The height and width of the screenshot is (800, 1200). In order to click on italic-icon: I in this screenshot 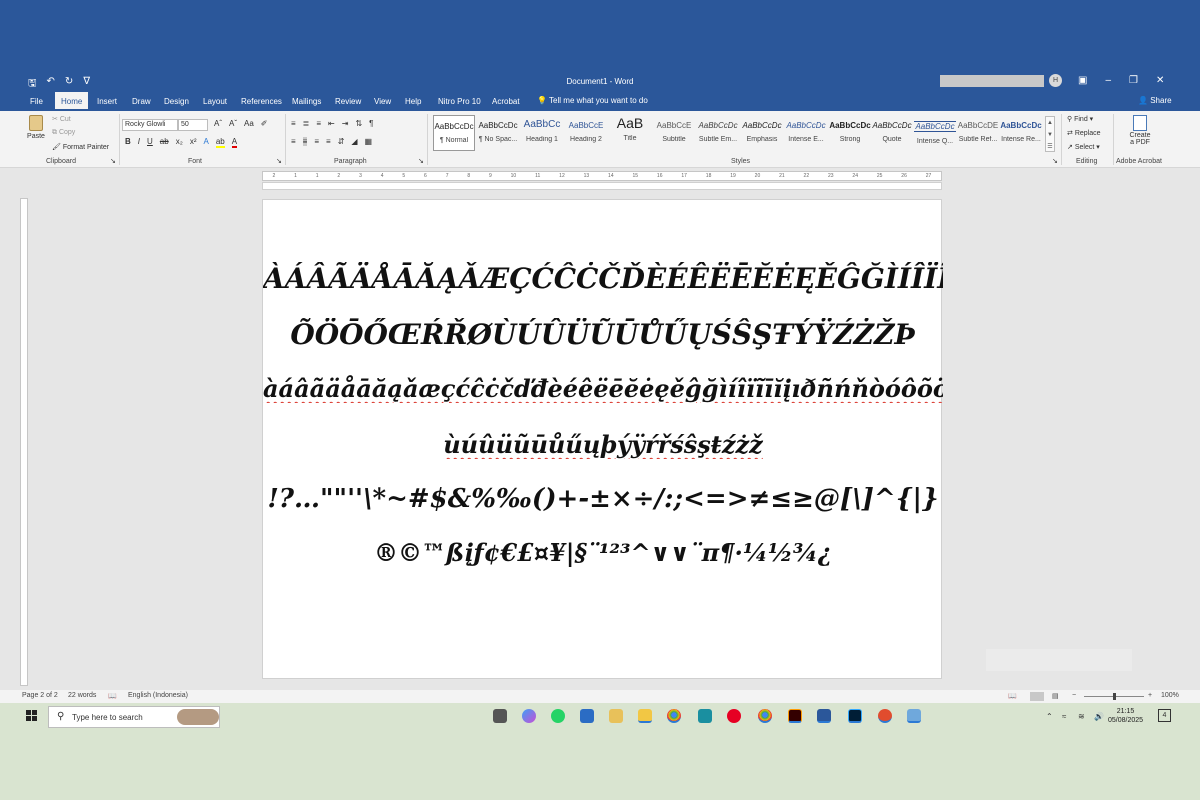, I will do `click(139, 142)`.